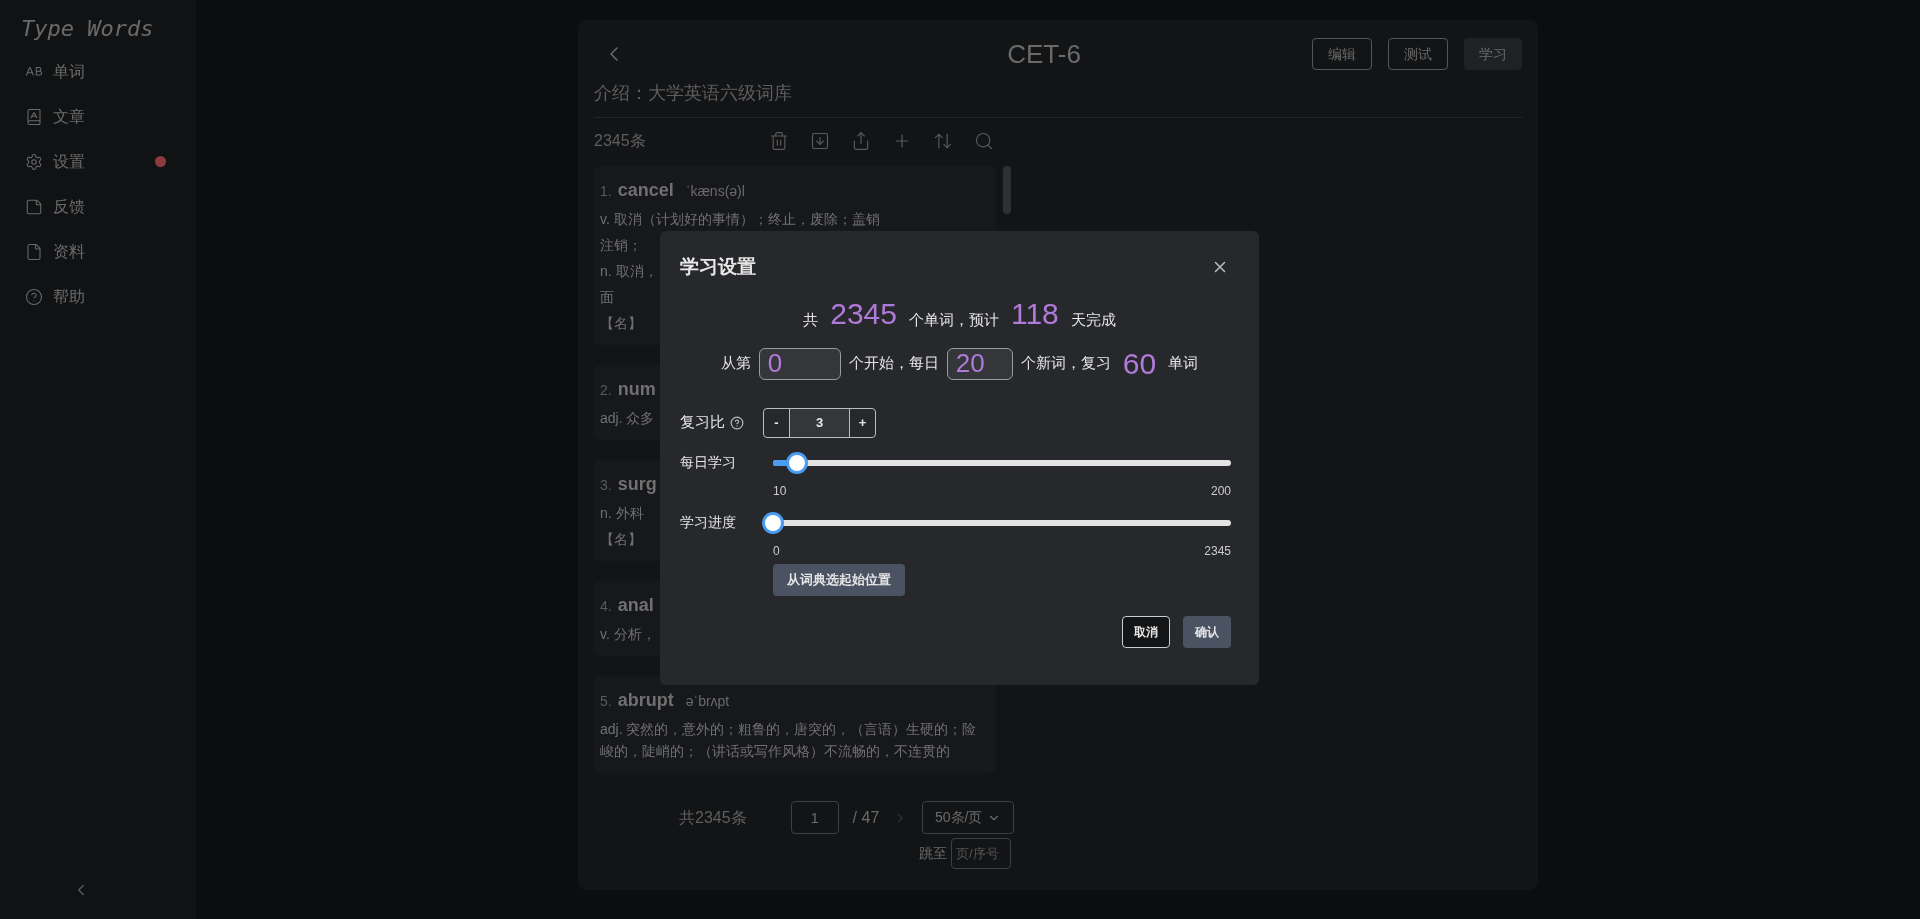 Image resolution: width=1920 pixels, height=919 pixels. What do you see at coordinates (1044, 54) in the screenshot?
I see `book-title: CET-6` at bounding box center [1044, 54].